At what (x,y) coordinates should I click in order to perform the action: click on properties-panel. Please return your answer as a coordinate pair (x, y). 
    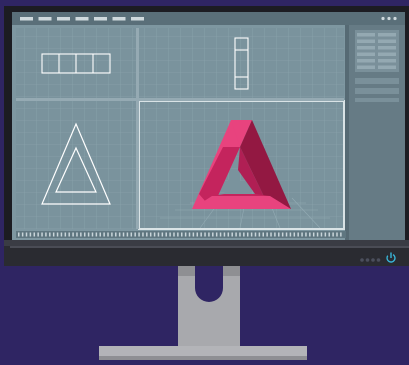
    Looking at the image, I should click on (375, 132).